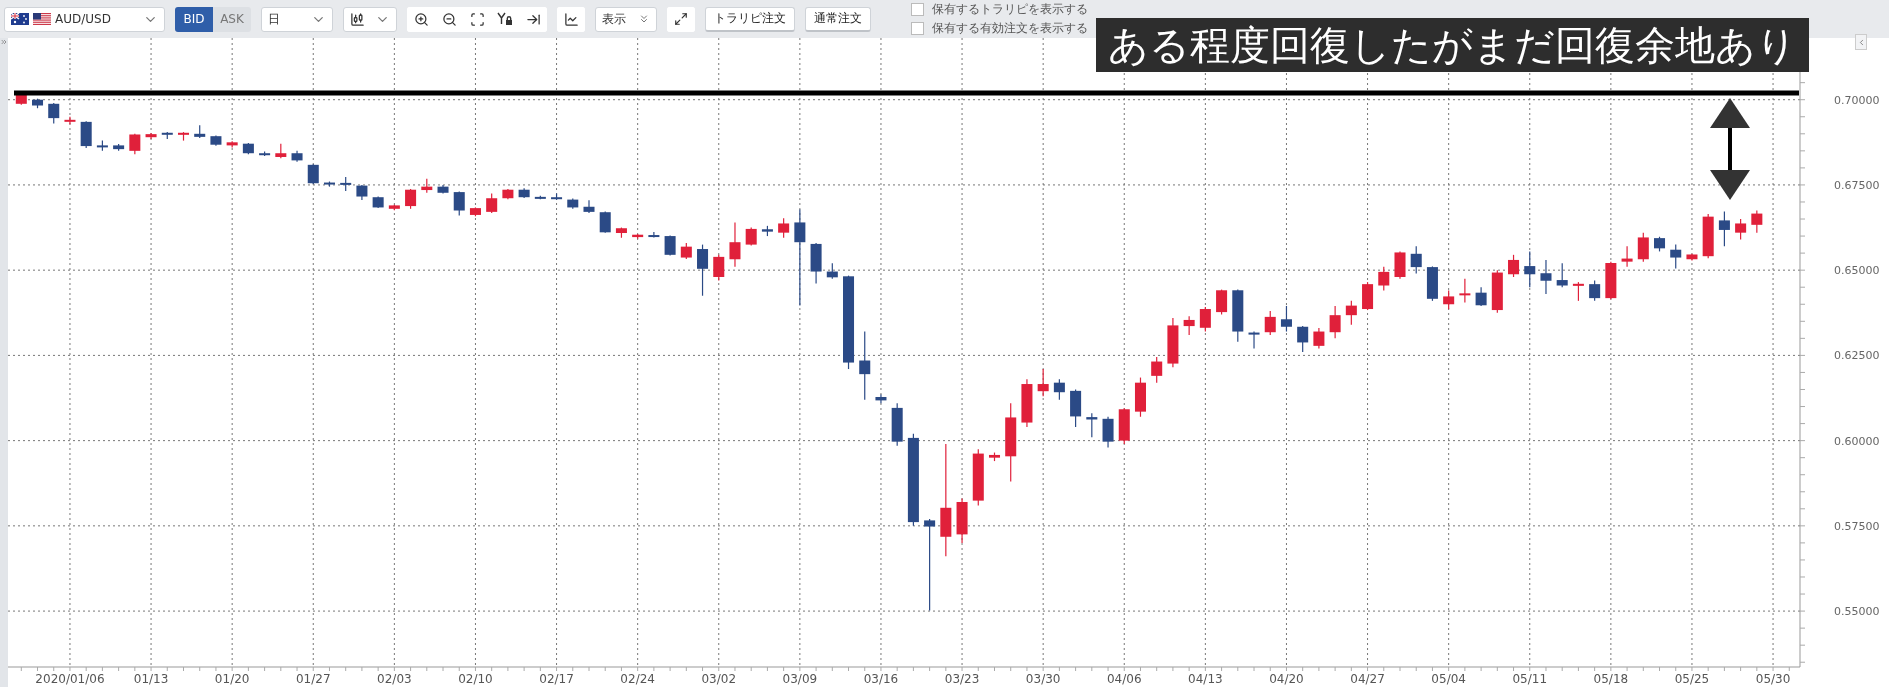 The height and width of the screenshot is (687, 1889). What do you see at coordinates (505, 19) in the screenshot?
I see `y-lock-icon` at bounding box center [505, 19].